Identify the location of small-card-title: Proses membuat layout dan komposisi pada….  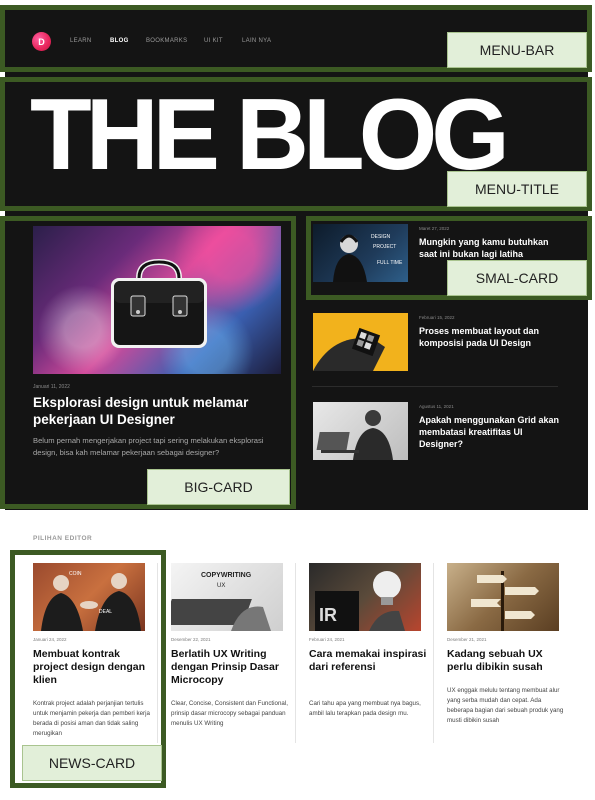
(490, 337).